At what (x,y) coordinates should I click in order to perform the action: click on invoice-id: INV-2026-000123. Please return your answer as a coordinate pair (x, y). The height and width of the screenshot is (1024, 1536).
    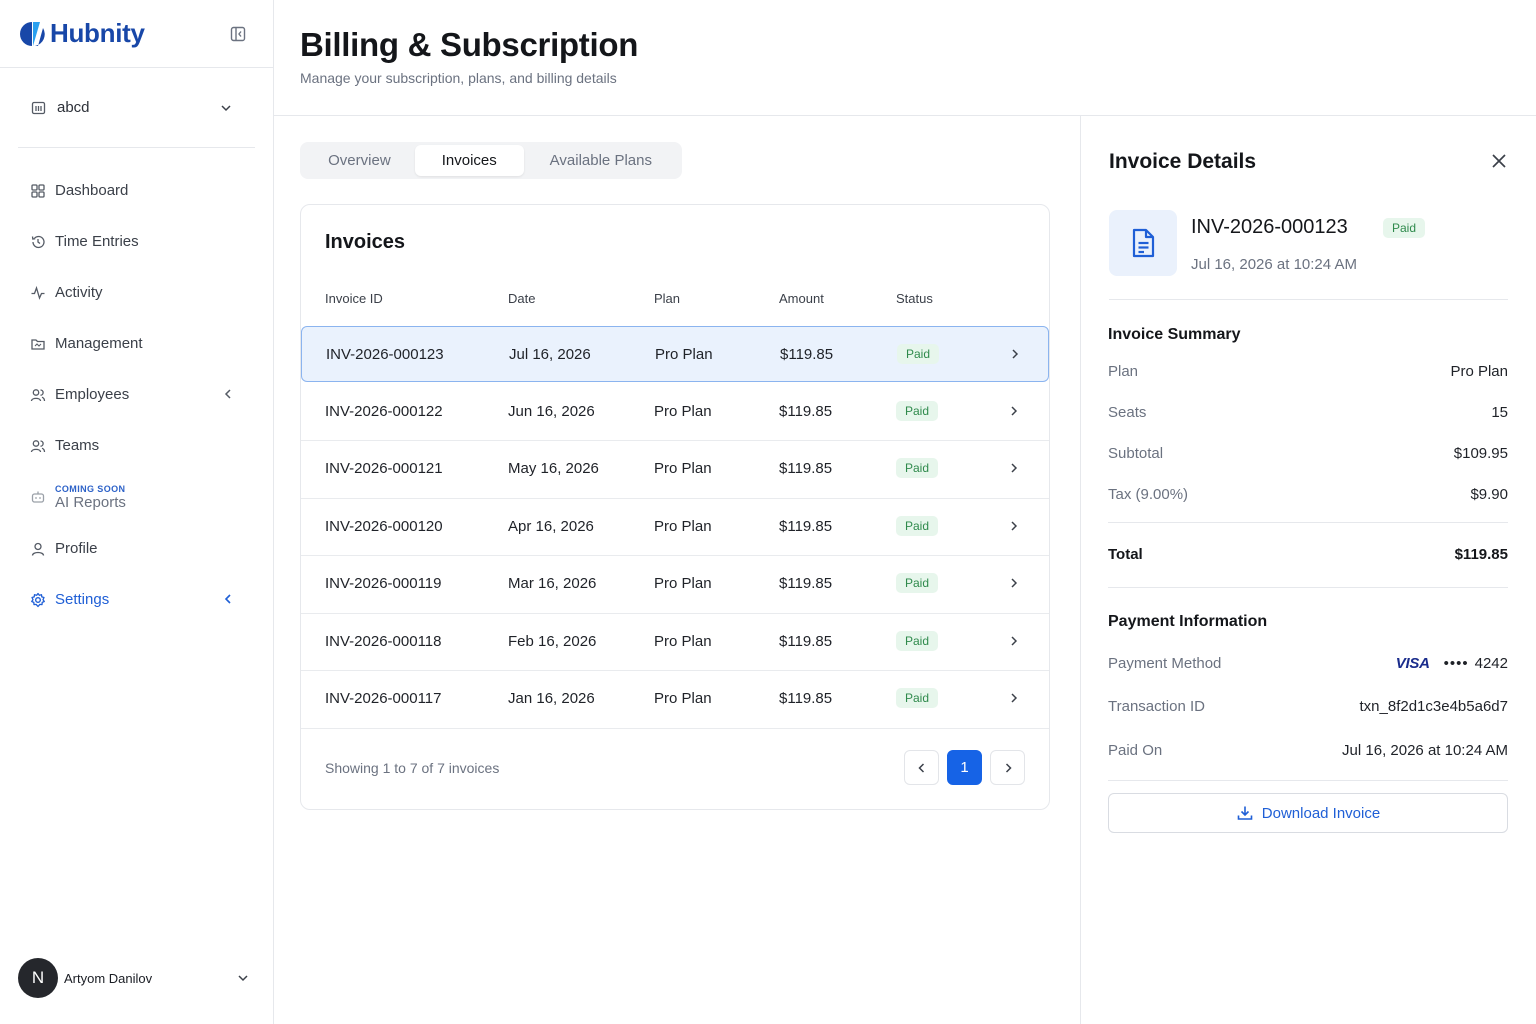
    Looking at the image, I should click on (385, 354).